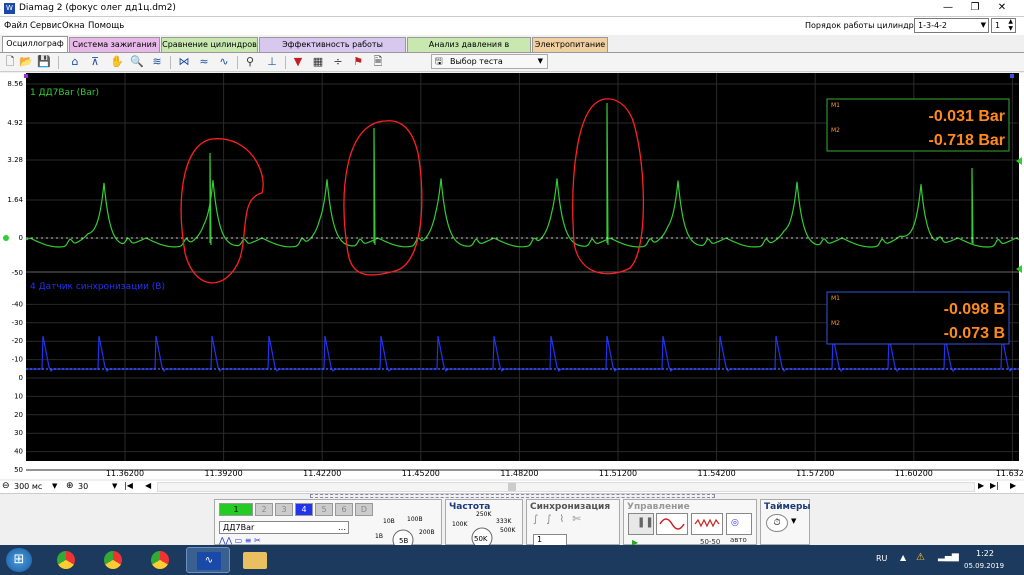 The image size is (1024, 575). I want to click on menu-windows: Окна, so click(73, 26).